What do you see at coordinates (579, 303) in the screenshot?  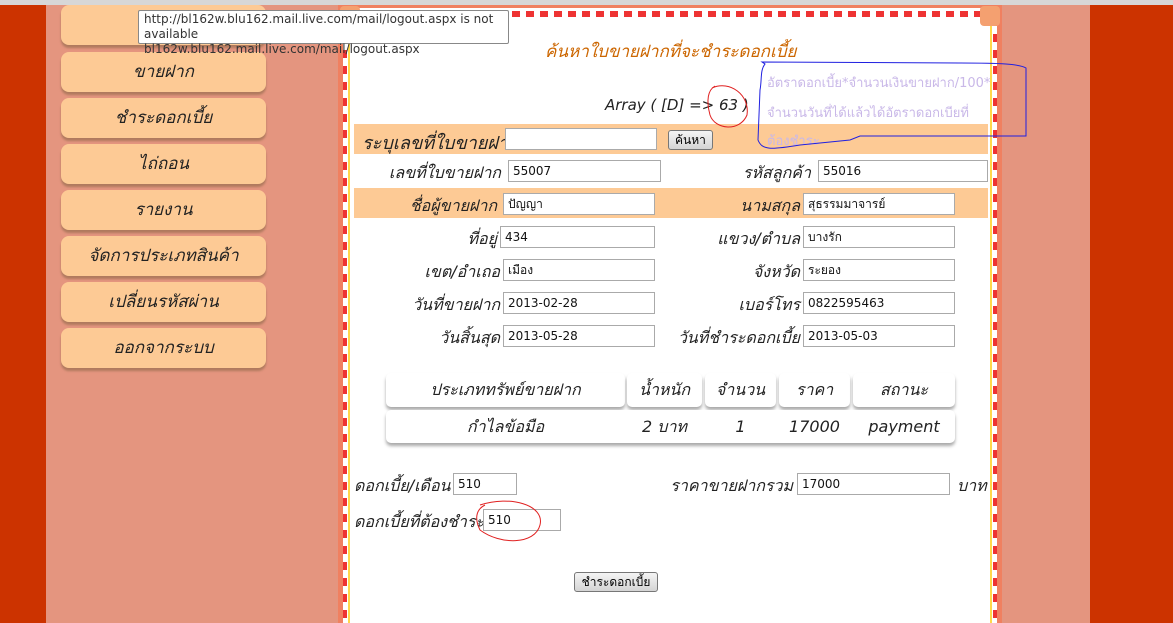 I see `sale-date-field` at bounding box center [579, 303].